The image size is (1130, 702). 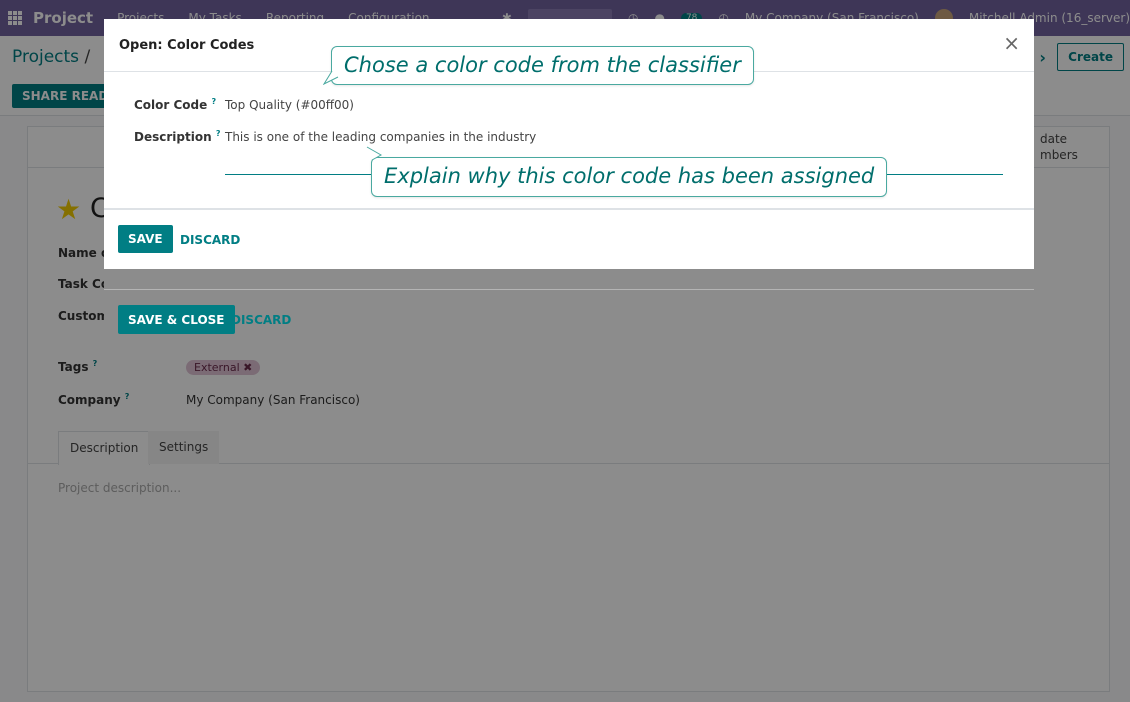 What do you see at coordinates (176, 319) in the screenshot?
I see `save-close-button: SAVE & CLOSE` at bounding box center [176, 319].